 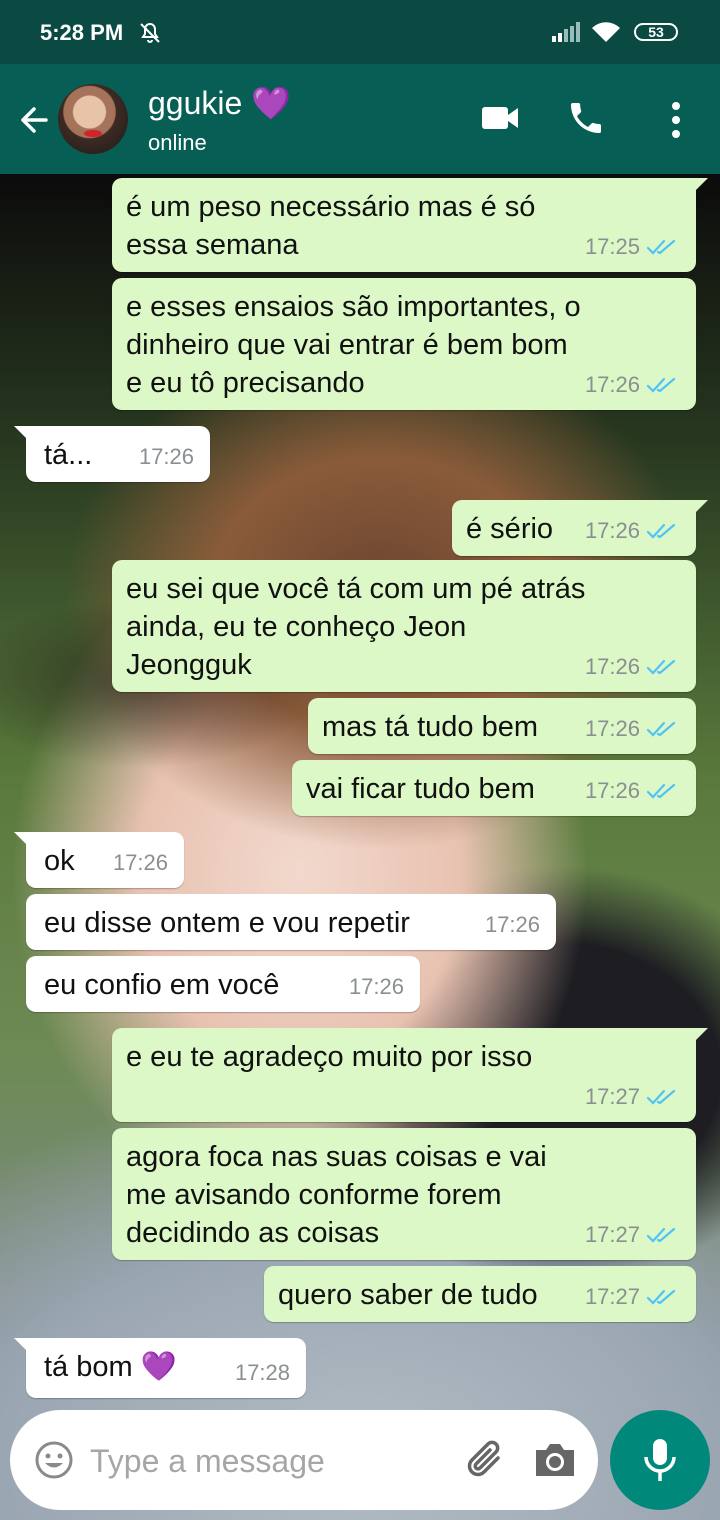 What do you see at coordinates (219, 103) in the screenshot?
I see `contact-name: ggukie 💜` at bounding box center [219, 103].